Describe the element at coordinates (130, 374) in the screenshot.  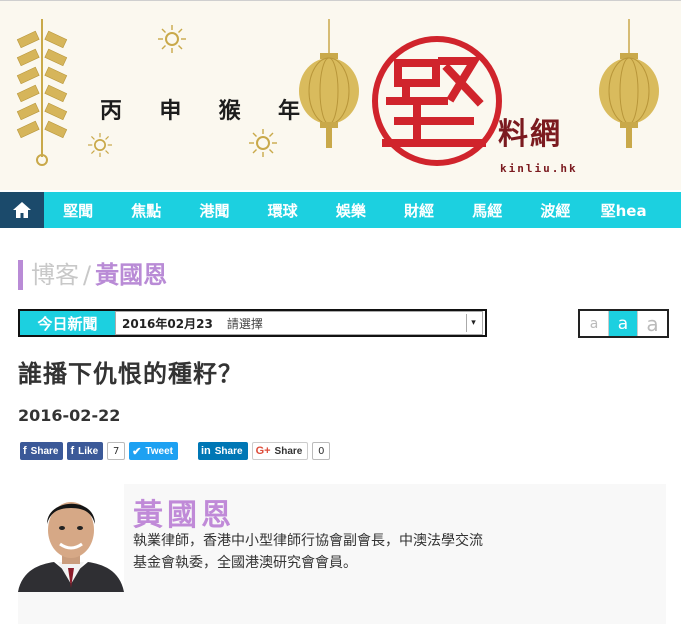
I see `article-headline: 誰播下仇恨的種籽？` at that location.